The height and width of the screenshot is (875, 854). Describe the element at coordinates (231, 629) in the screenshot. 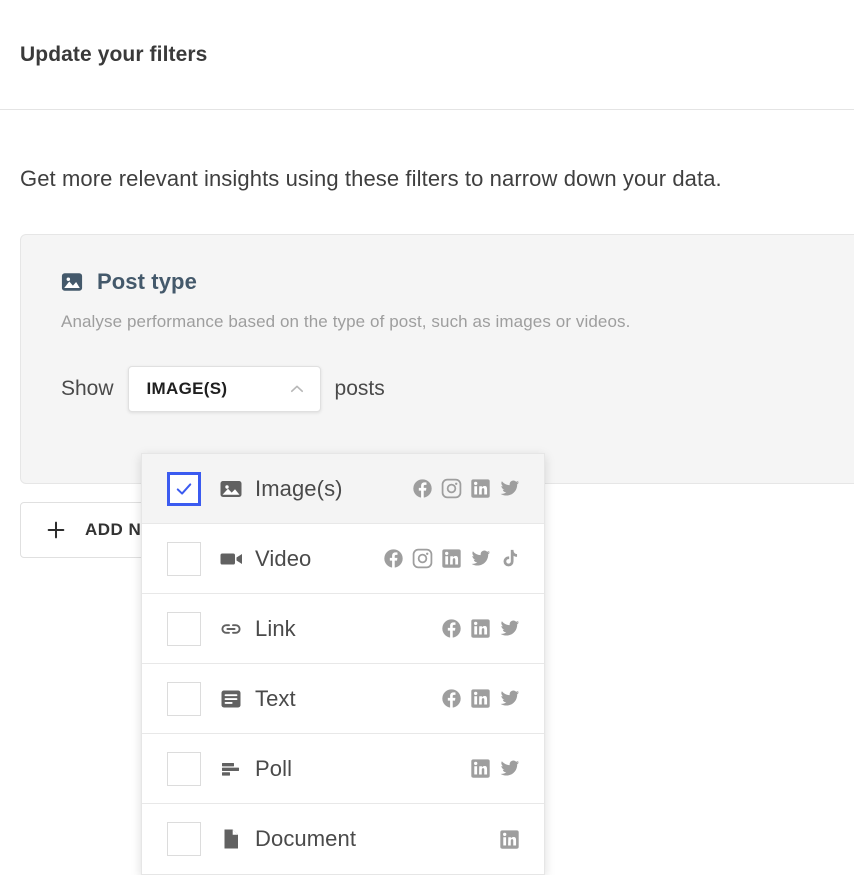

I see `link-icon` at that location.